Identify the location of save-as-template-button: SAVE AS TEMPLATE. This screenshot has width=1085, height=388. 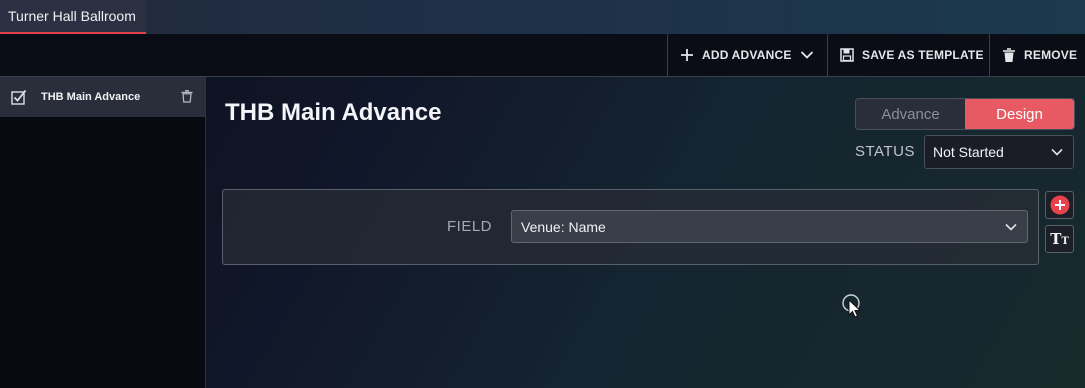
(908, 55).